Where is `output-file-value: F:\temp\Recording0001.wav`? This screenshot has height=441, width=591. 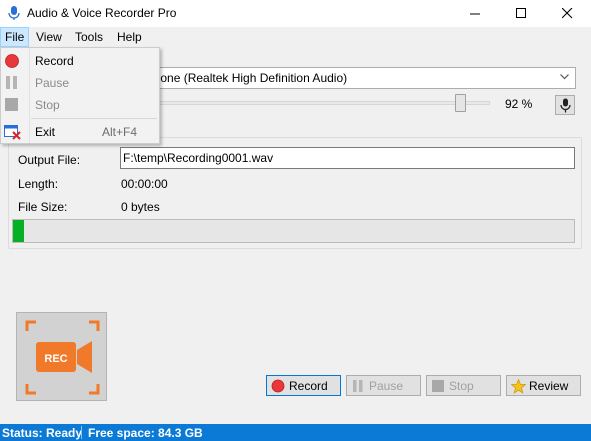 output-file-value: F:\temp\Recording0001.wav is located at coordinates (198, 158).